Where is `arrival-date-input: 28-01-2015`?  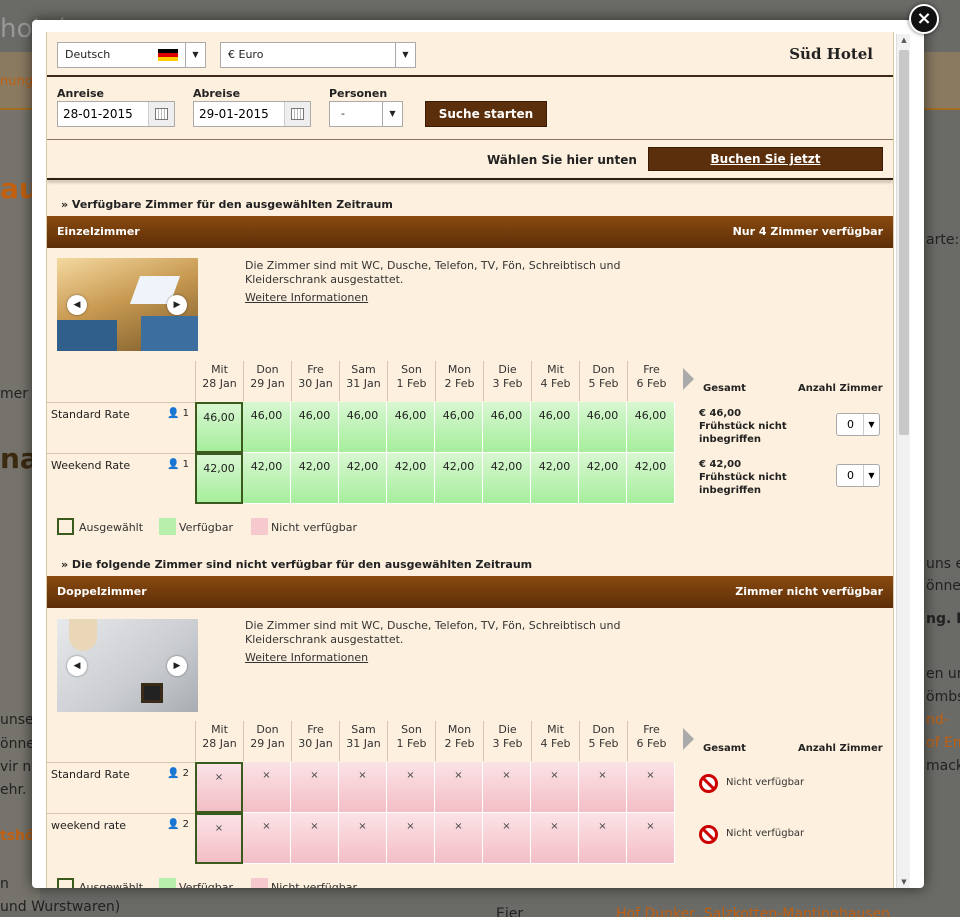 arrival-date-input: 28-01-2015 is located at coordinates (116, 114).